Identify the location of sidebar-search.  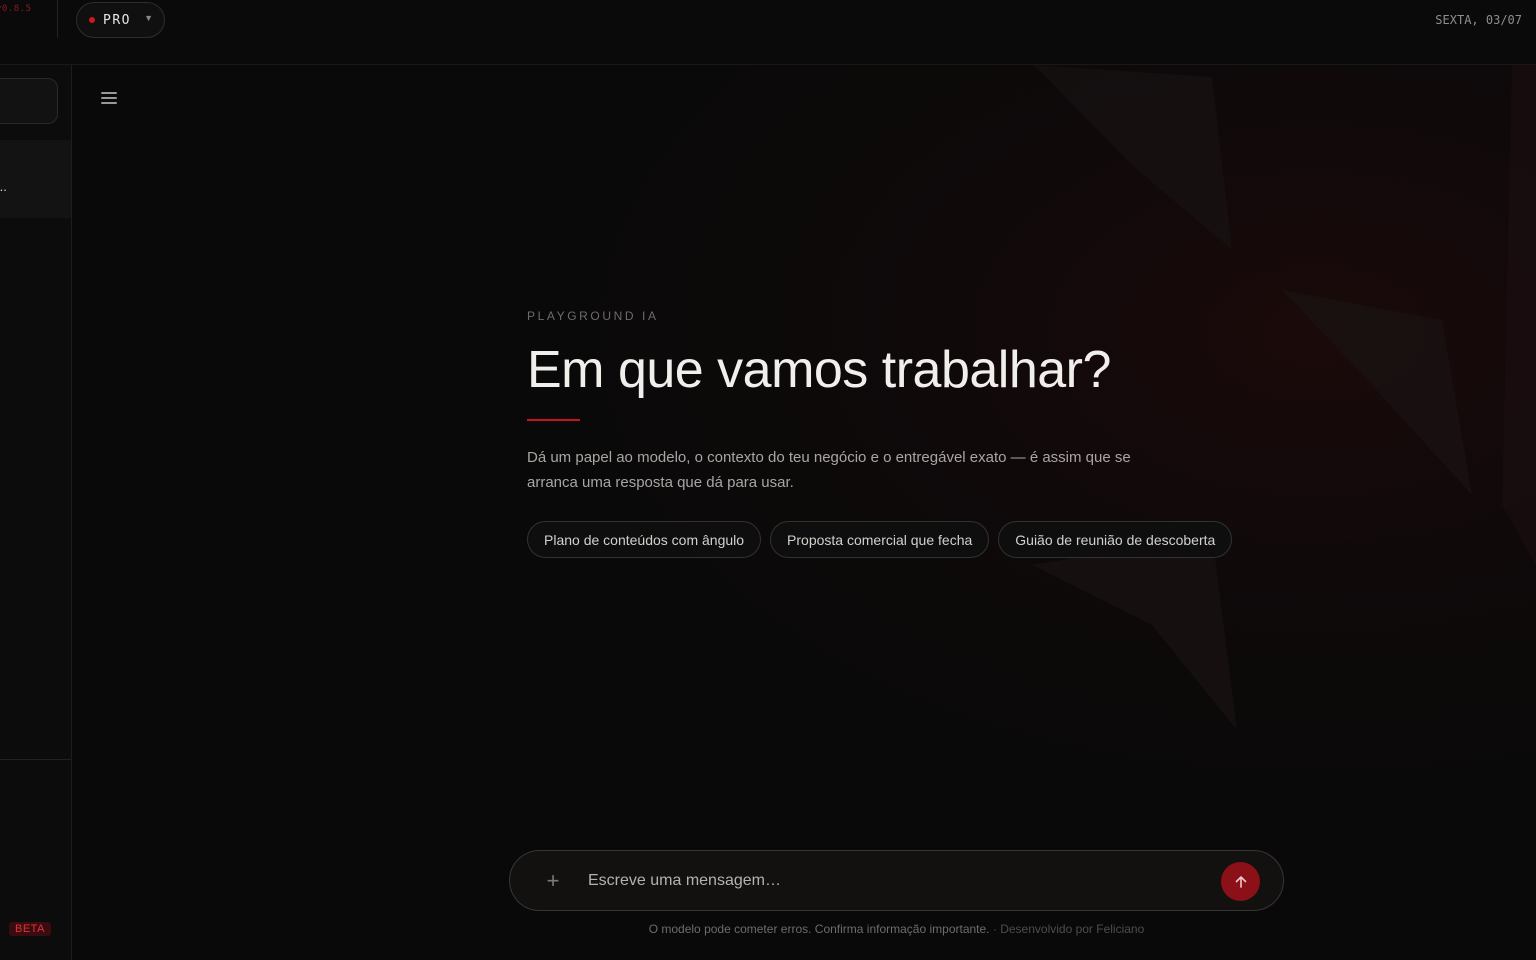
(29, 101).